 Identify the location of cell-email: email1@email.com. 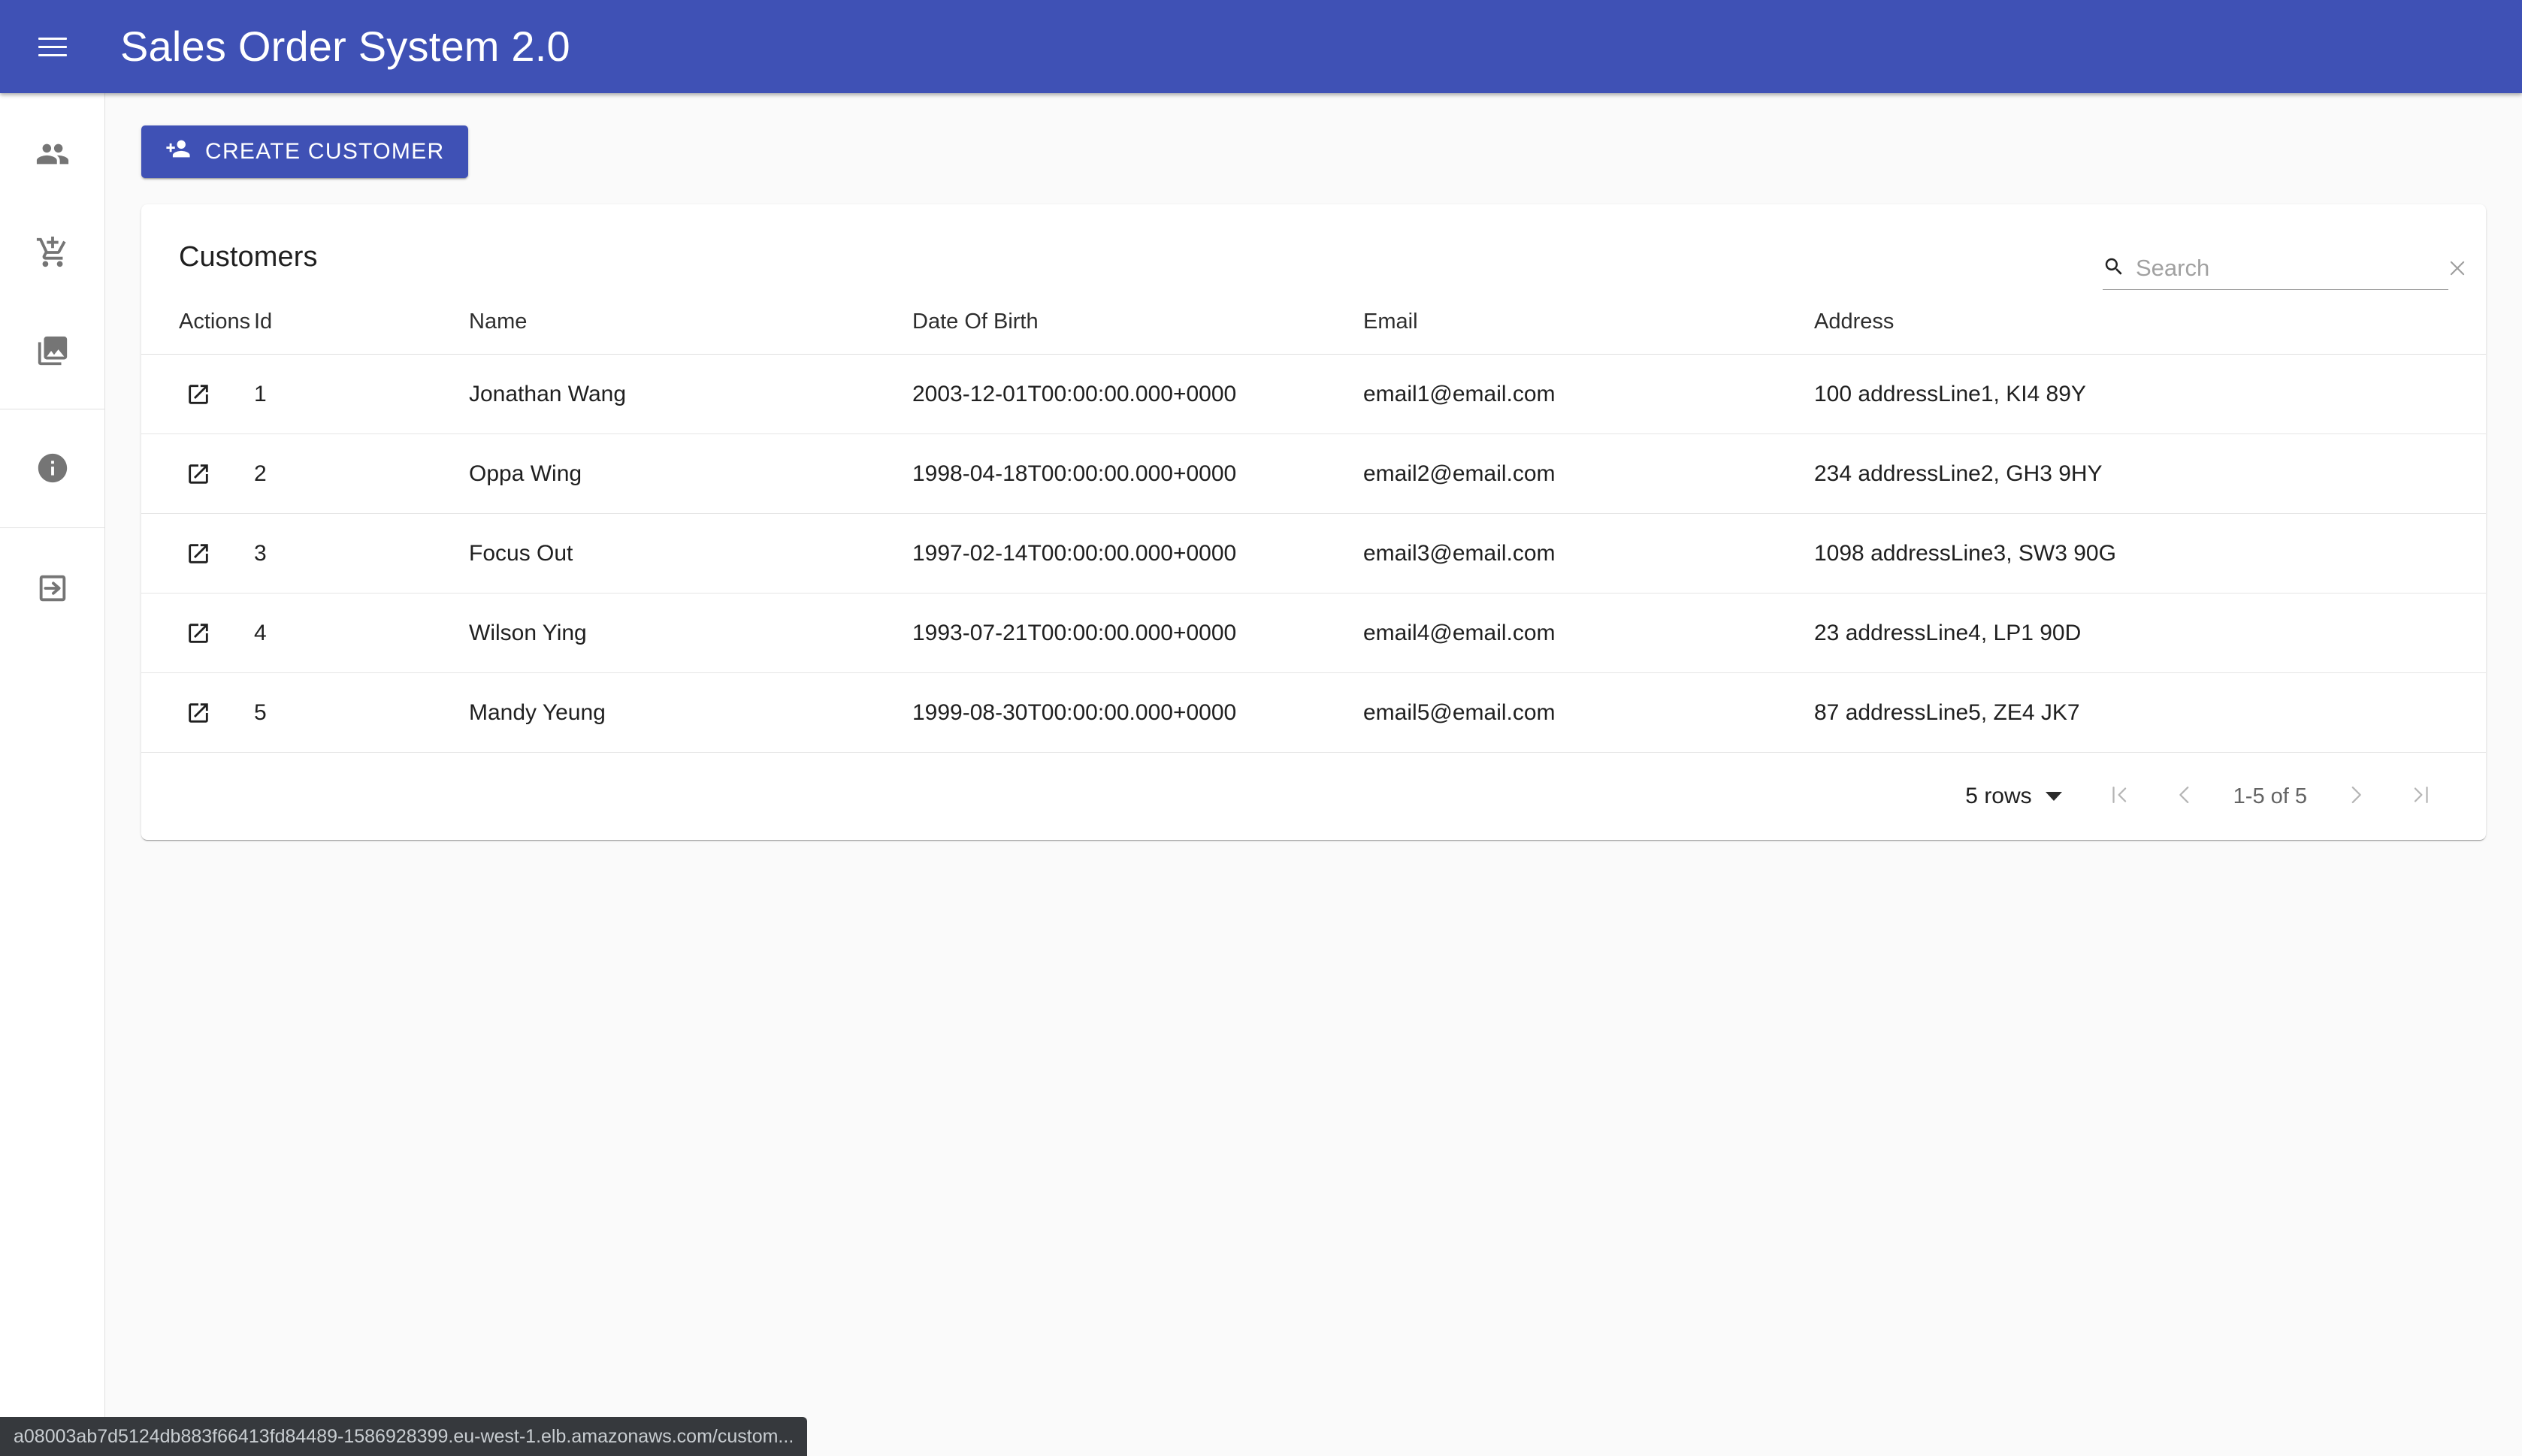
(1588, 394).